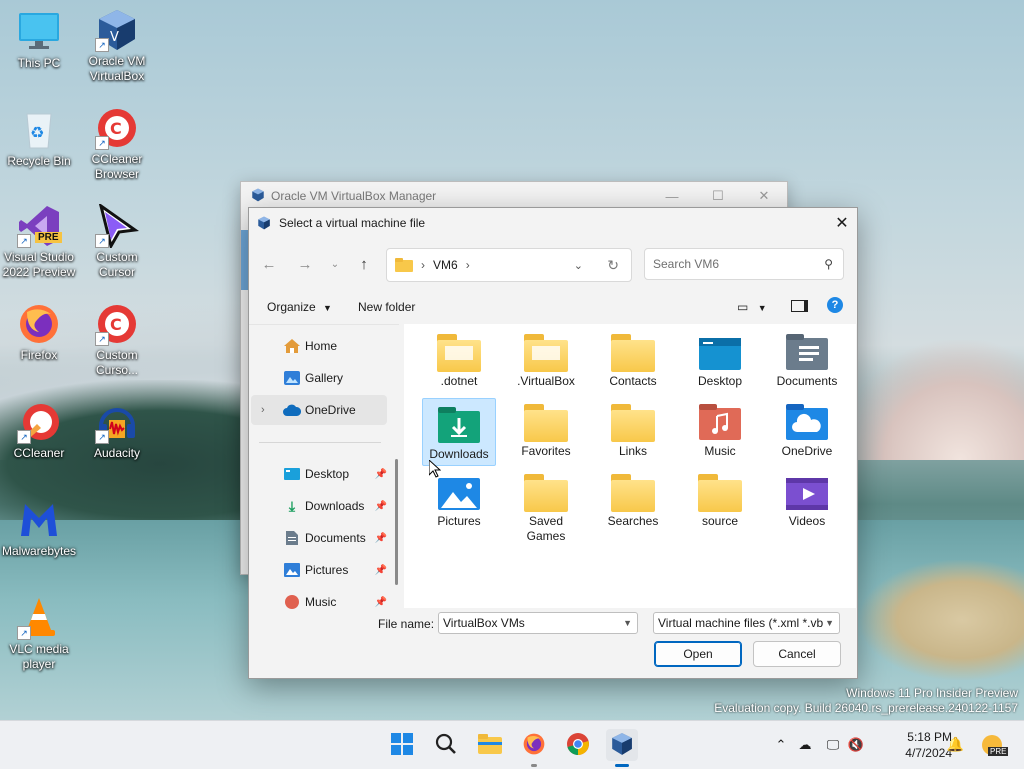 This screenshot has height=769, width=1024. What do you see at coordinates (613, 265) in the screenshot?
I see `refresh-icon: ↻` at bounding box center [613, 265].